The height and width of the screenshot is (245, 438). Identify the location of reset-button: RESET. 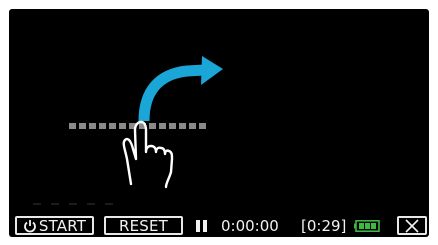
(143, 225).